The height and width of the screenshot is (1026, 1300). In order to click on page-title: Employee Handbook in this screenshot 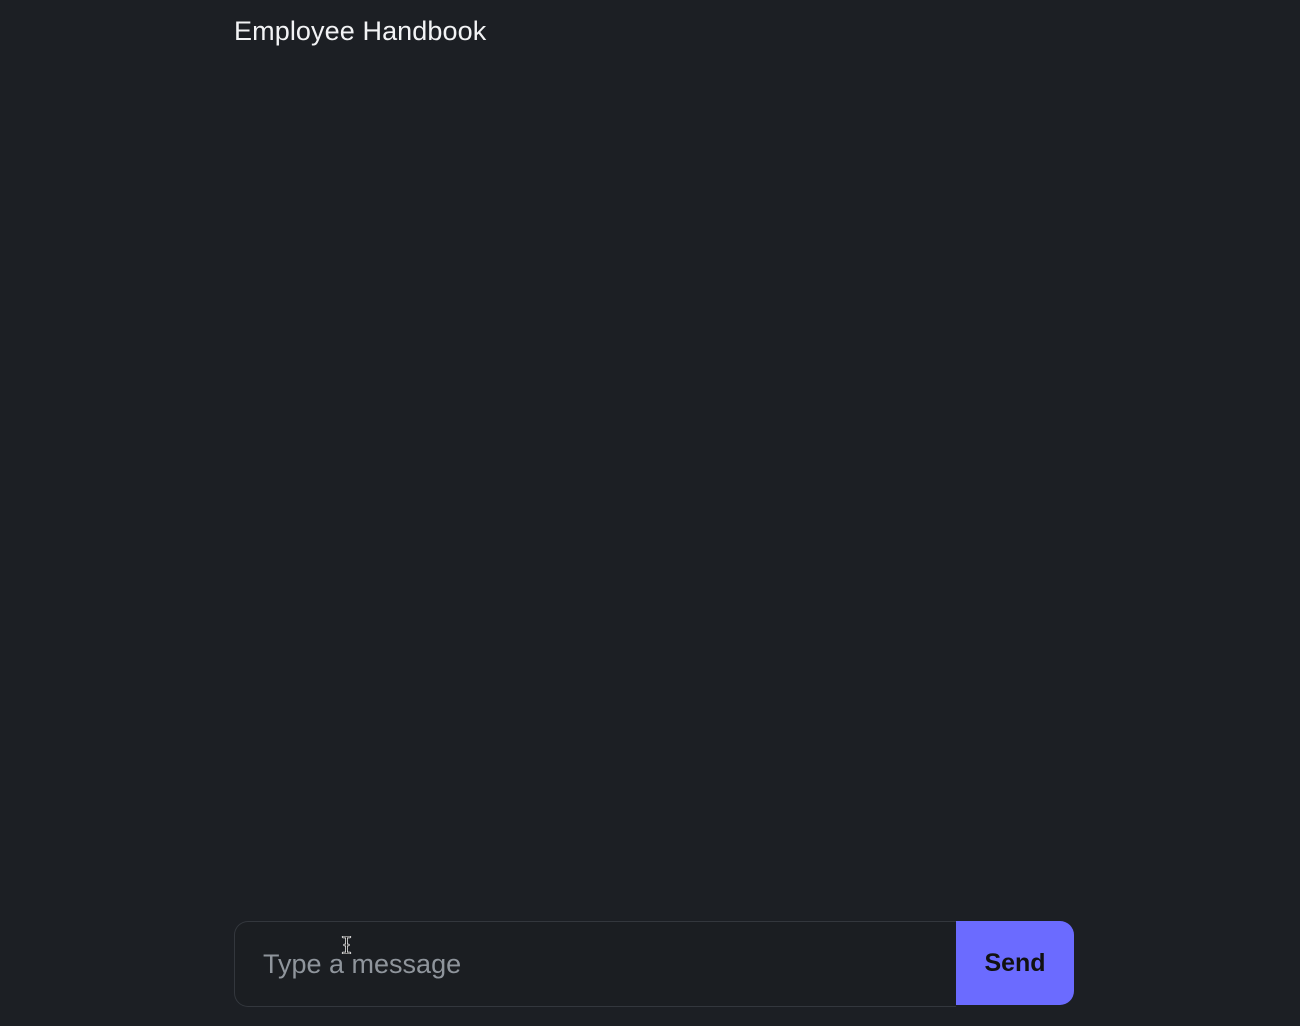, I will do `click(360, 31)`.